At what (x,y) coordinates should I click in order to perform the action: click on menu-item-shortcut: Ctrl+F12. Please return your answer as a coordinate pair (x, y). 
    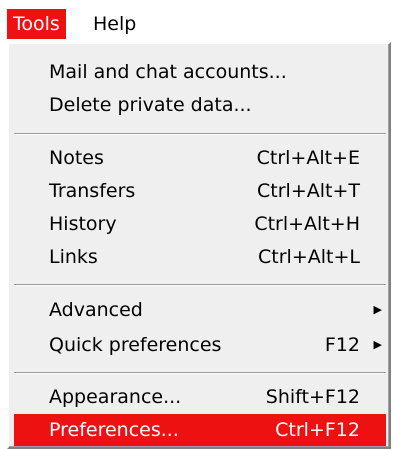
    Looking at the image, I should click on (317, 430).